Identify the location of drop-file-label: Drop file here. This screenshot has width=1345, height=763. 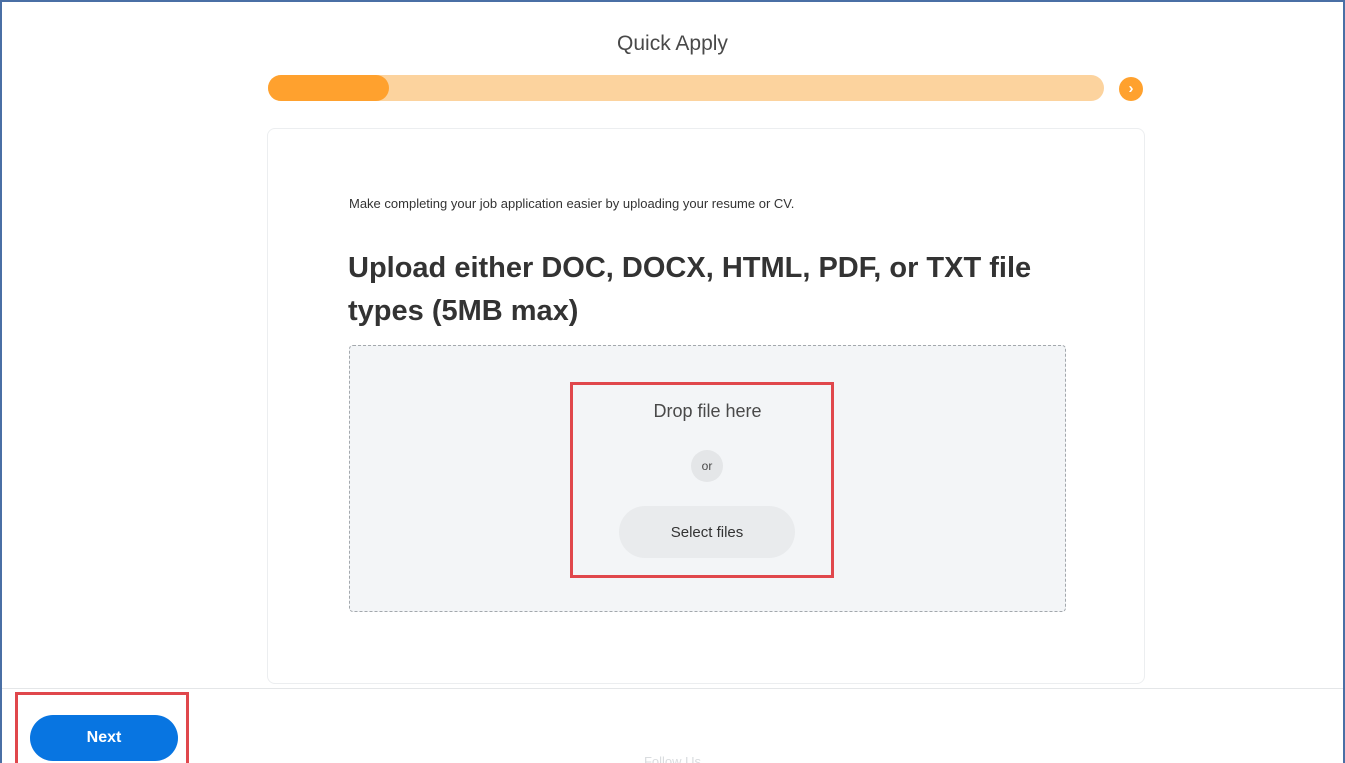
(707, 411).